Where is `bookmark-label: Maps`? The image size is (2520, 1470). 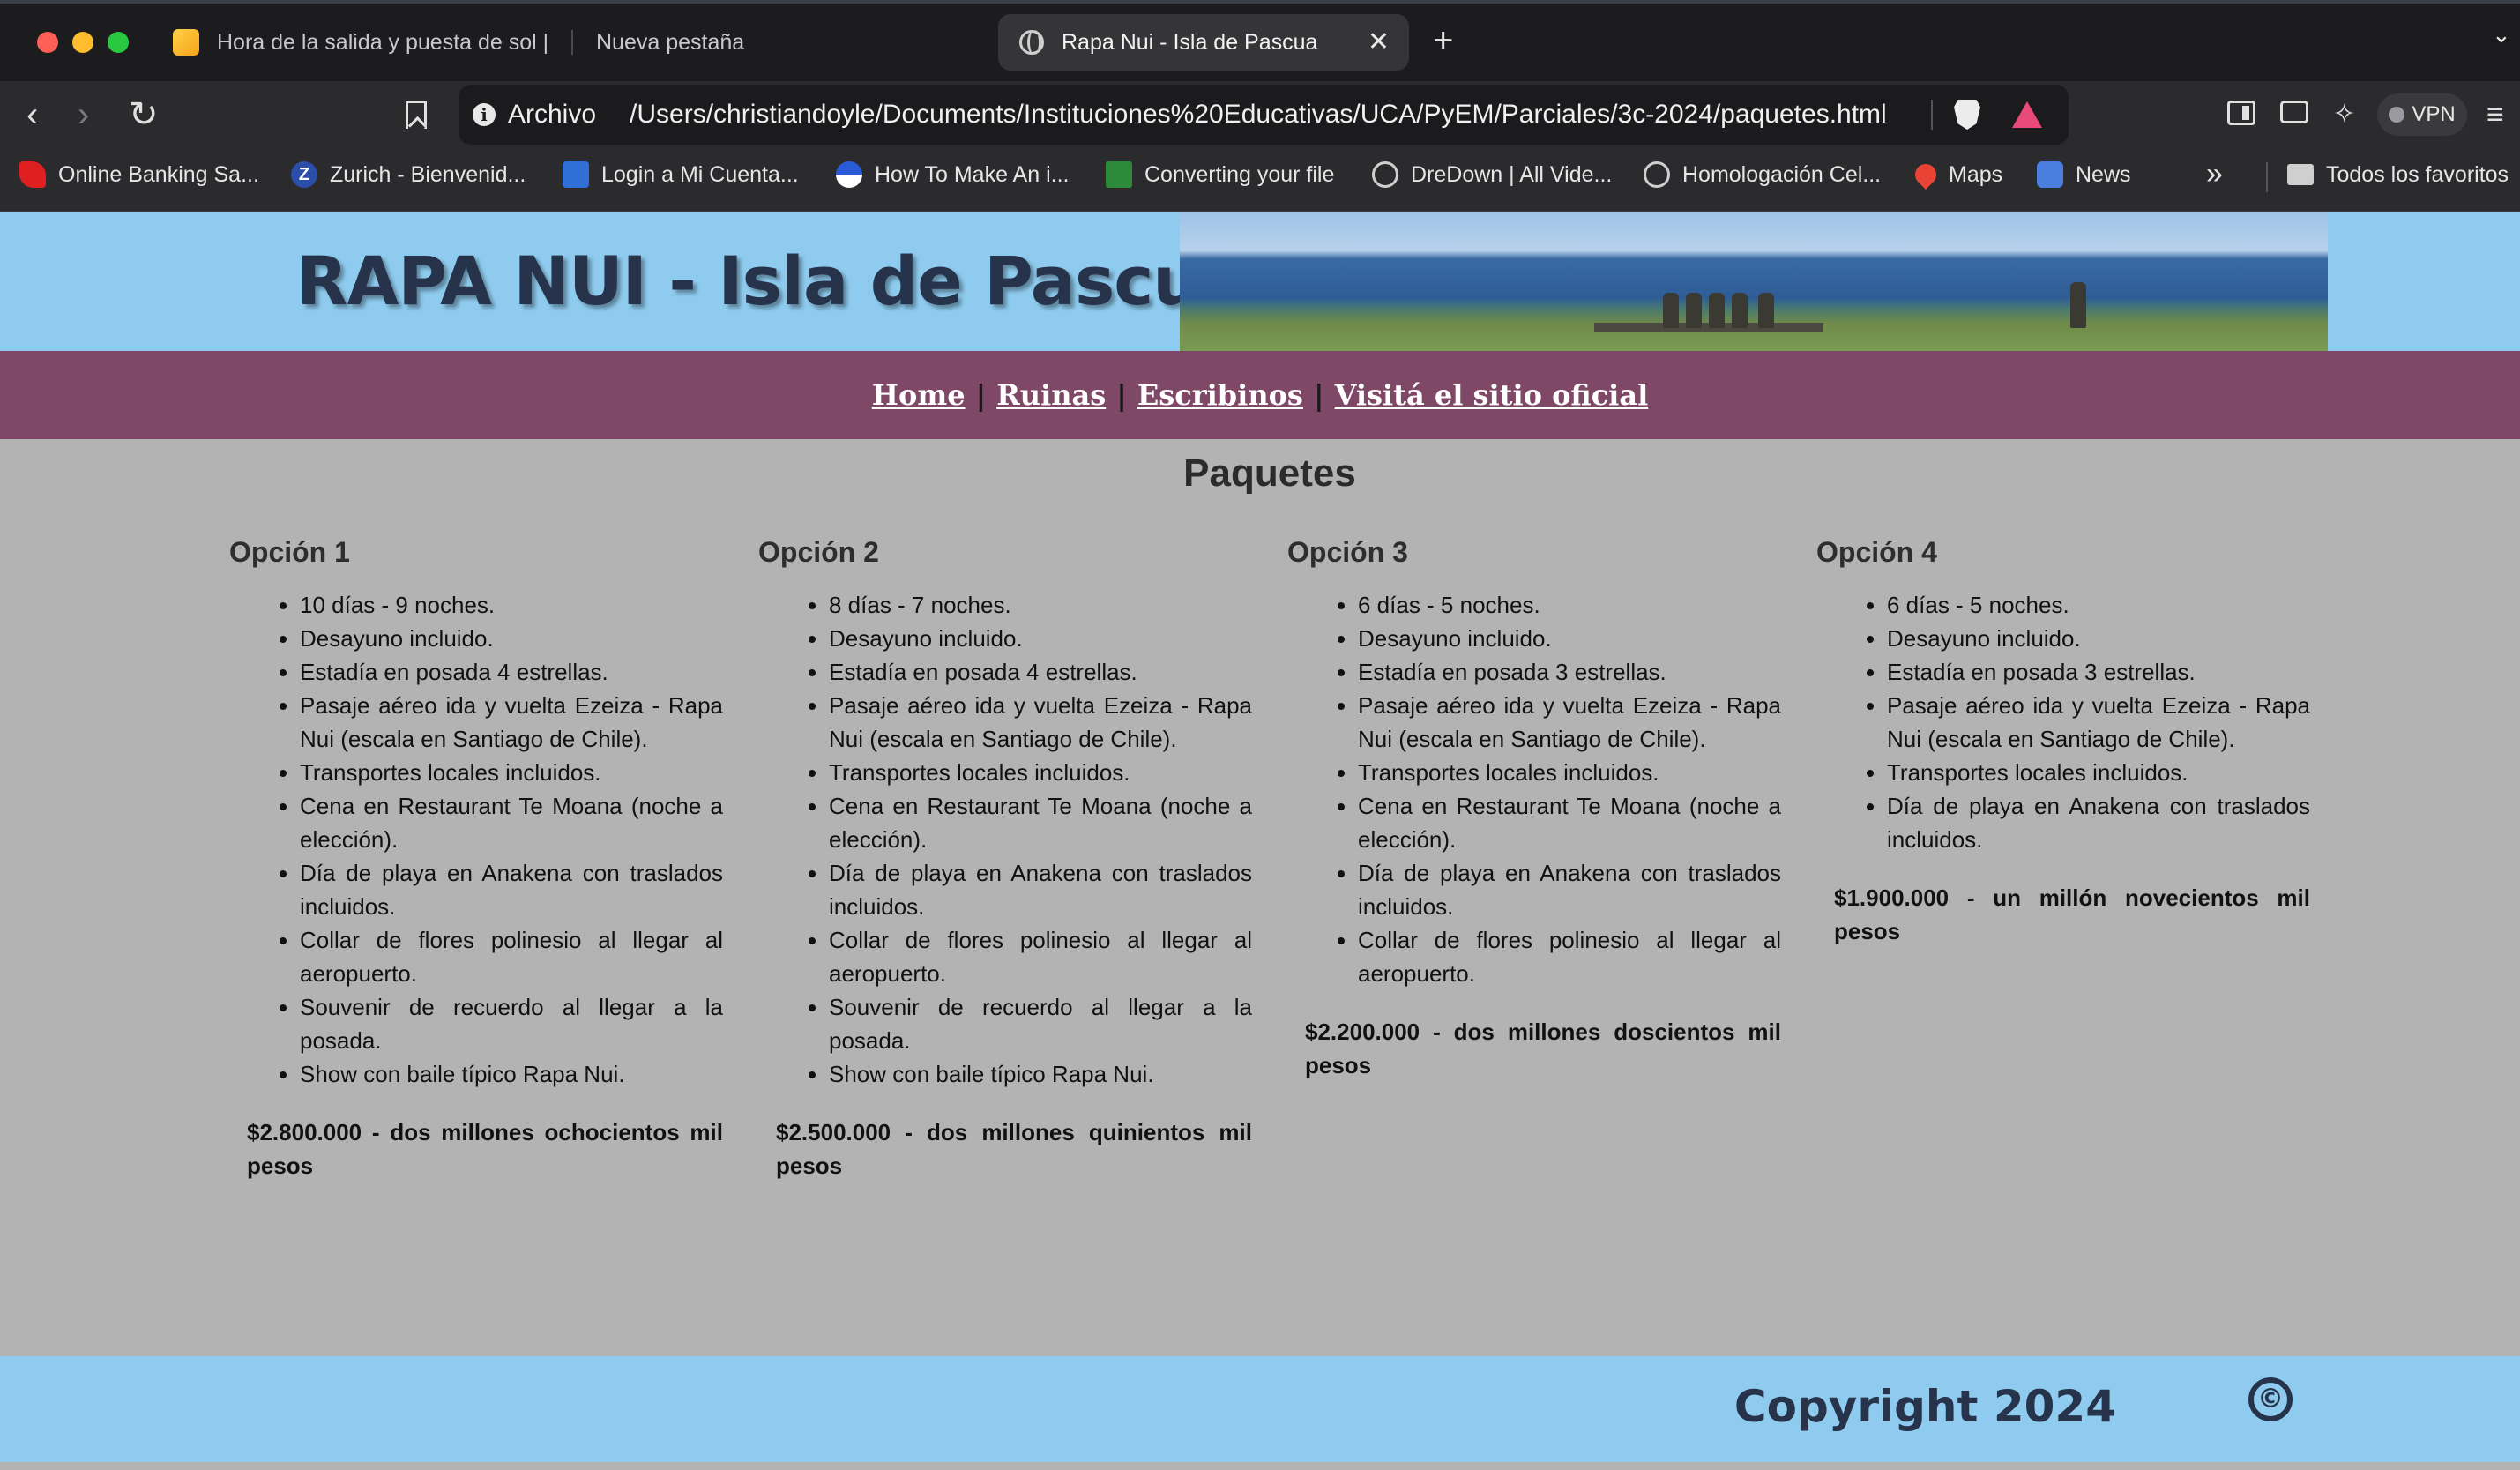
bookmark-label: Maps is located at coordinates (1976, 174).